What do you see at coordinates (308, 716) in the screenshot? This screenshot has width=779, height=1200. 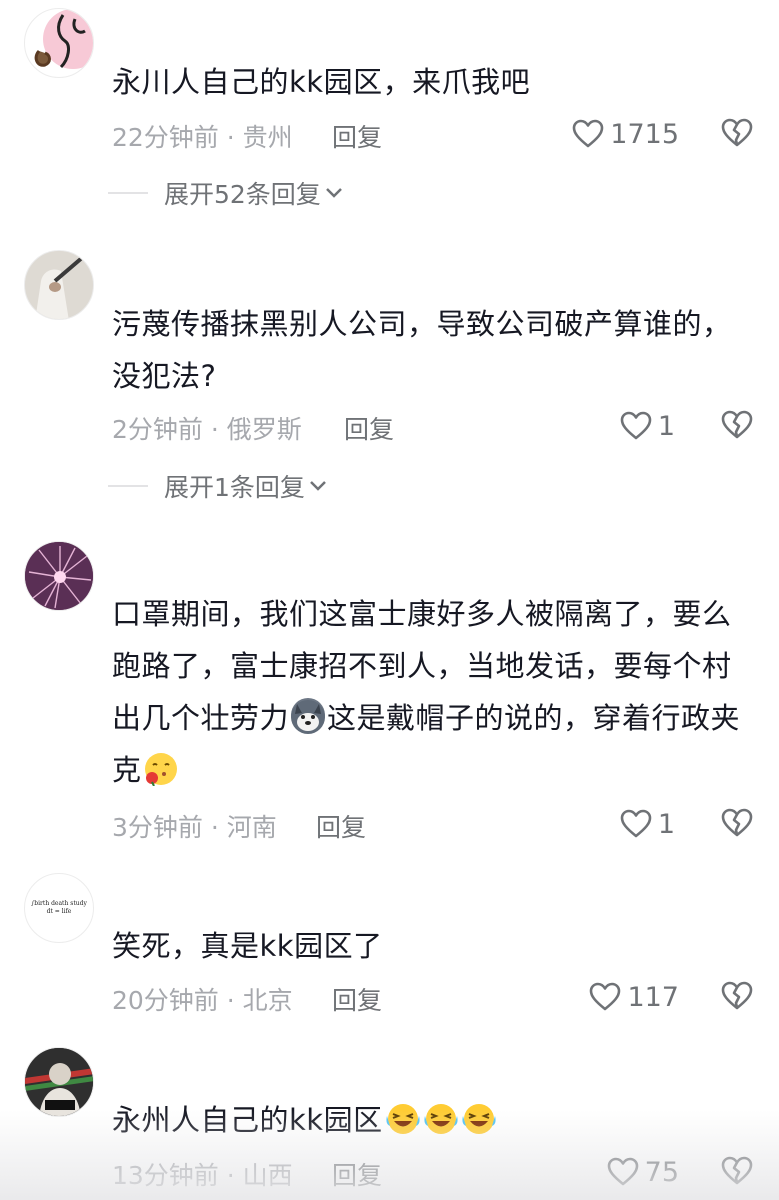 I see `husky-dog-emoji` at bounding box center [308, 716].